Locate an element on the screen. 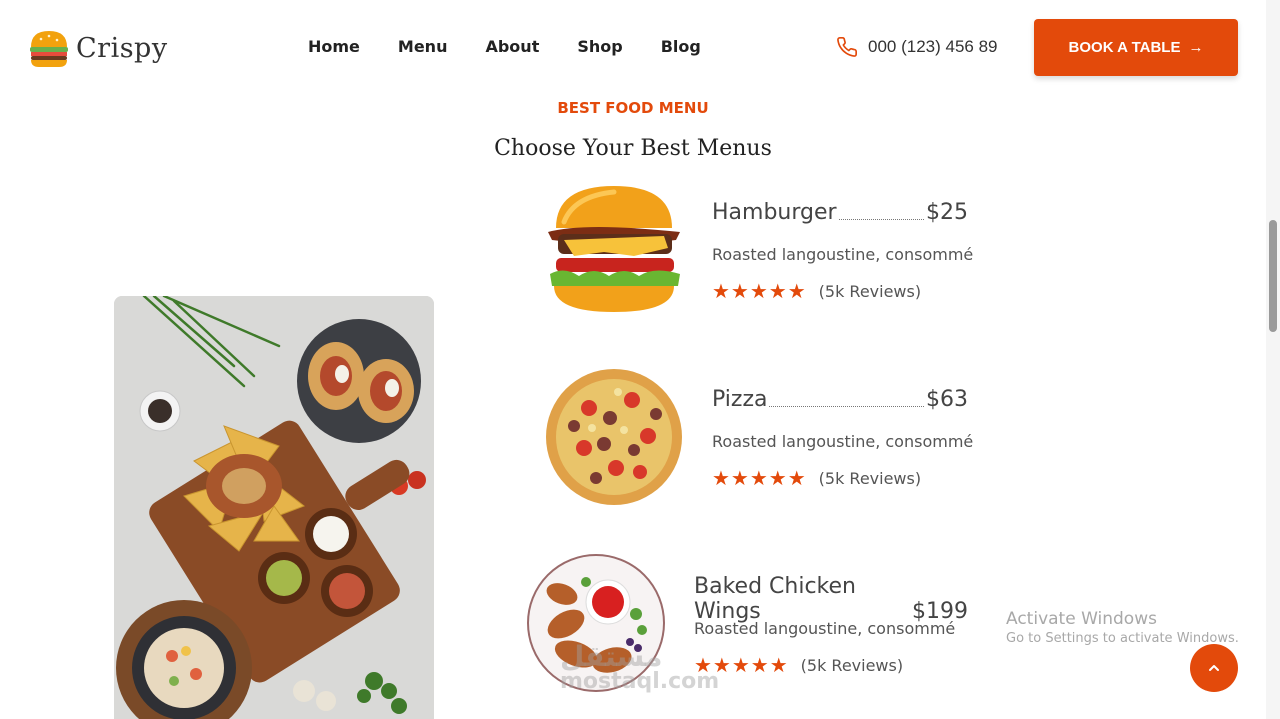 The width and height of the screenshot is (1280, 719). book-table-label: BOOK A TABLE is located at coordinates (1124, 47).